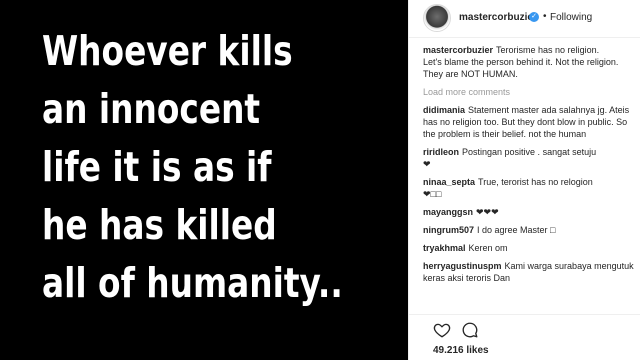  What do you see at coordinates (470, 330) in the screenshot?
I see `comment-icon` at bounding box center [470, 330].